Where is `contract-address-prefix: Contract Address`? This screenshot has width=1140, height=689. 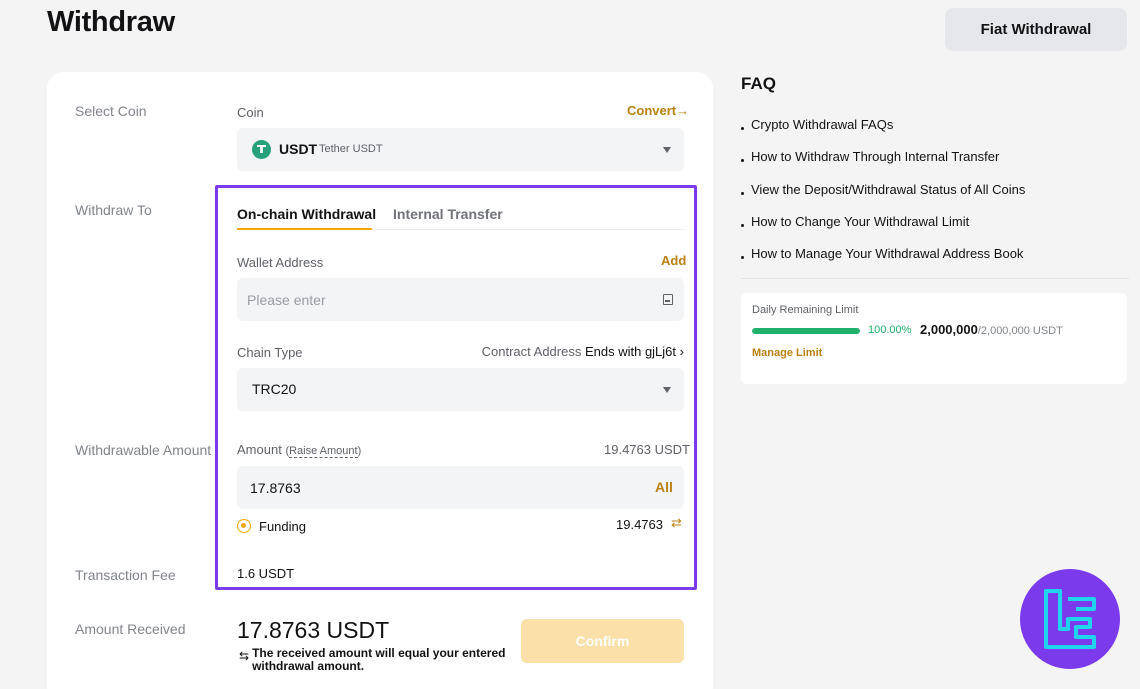
contract-address-prefix: Contract Address is located at coordinates (531, 351).